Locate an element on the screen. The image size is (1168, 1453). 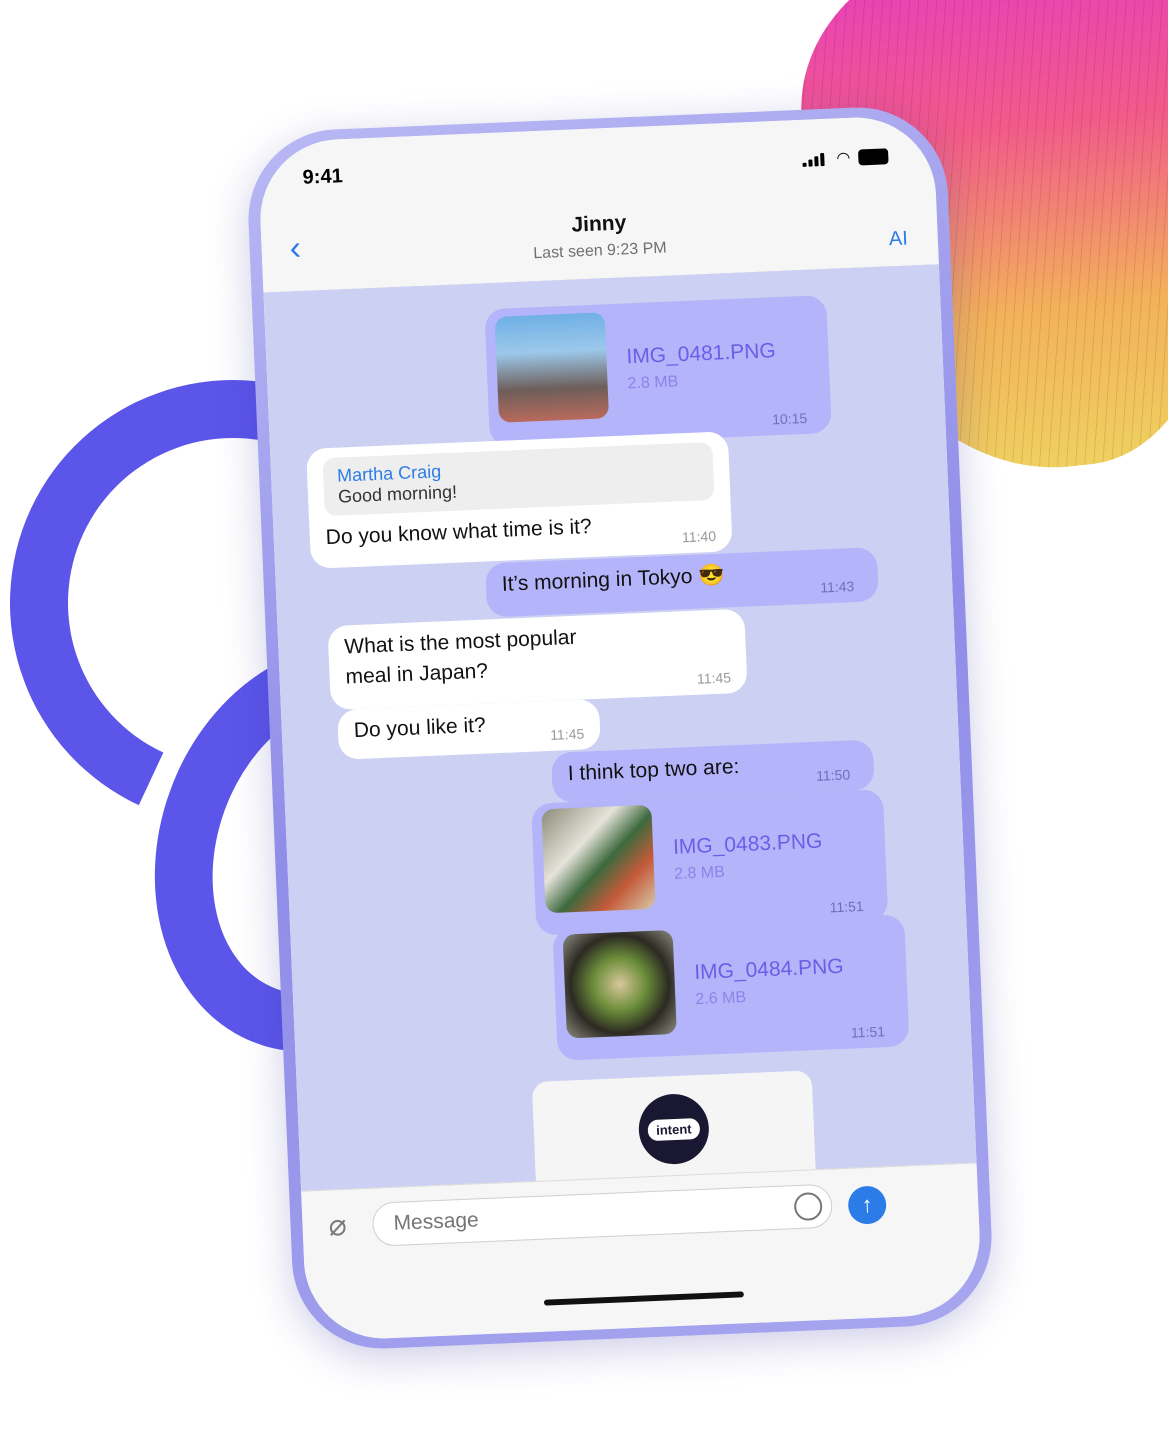
message-time: 11:43 is located at coordinates (837, 587).